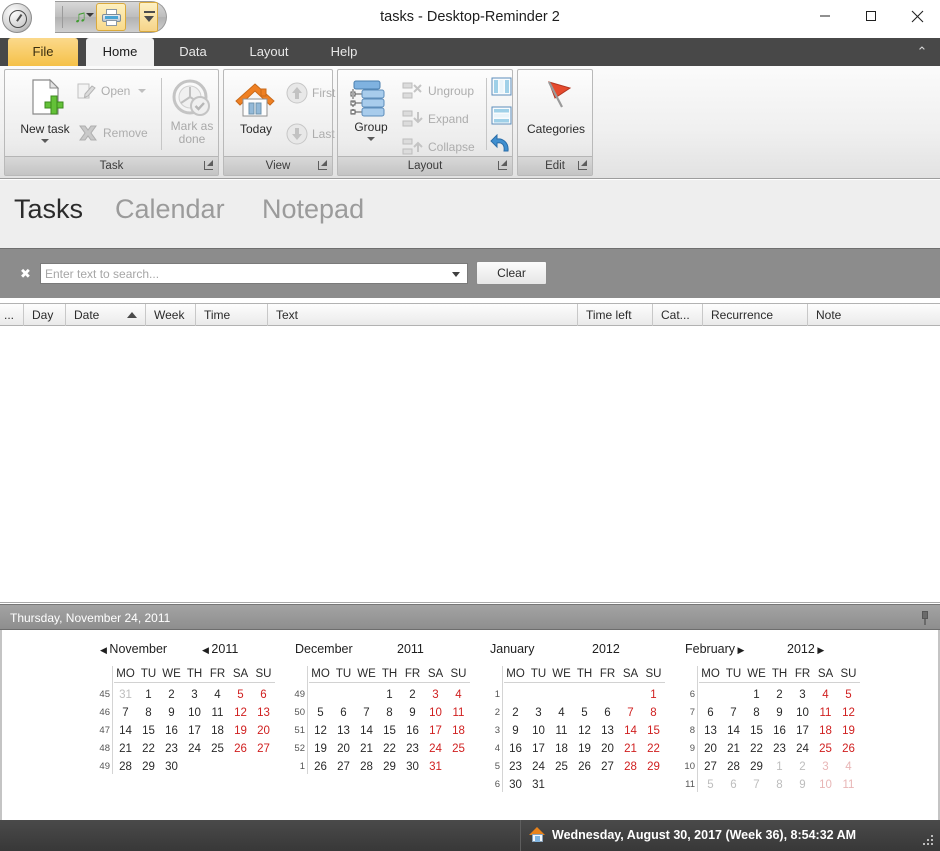  I want to click on maximize-button, so click(871, 16).